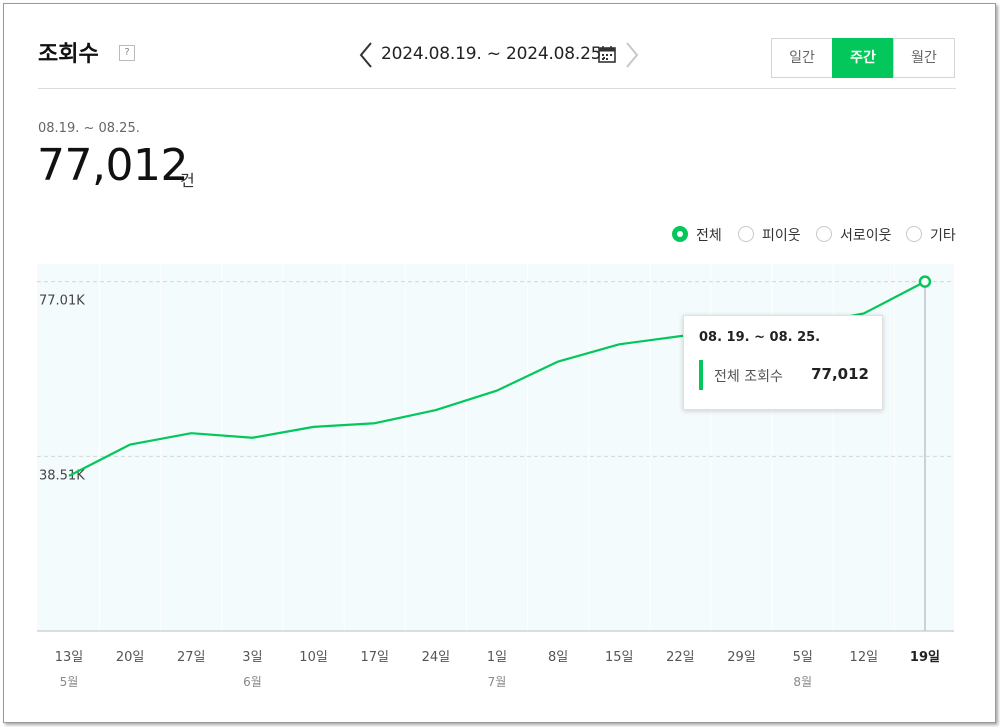 The image size is (1000, 727). What do you see at coordinates (497, 682) in the screenshot?
I see `month-label: 7월` at bounding box center [497, 682].